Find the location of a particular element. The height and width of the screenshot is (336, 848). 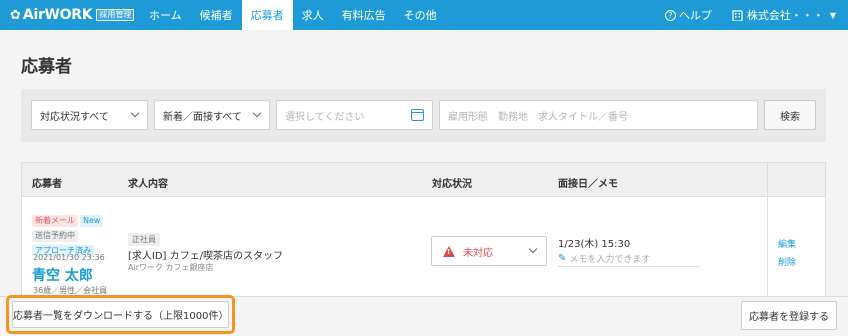

keyword-input: 雇用形態 勤務地 求人タイトル／番号 is located at coordinates (598, 115).